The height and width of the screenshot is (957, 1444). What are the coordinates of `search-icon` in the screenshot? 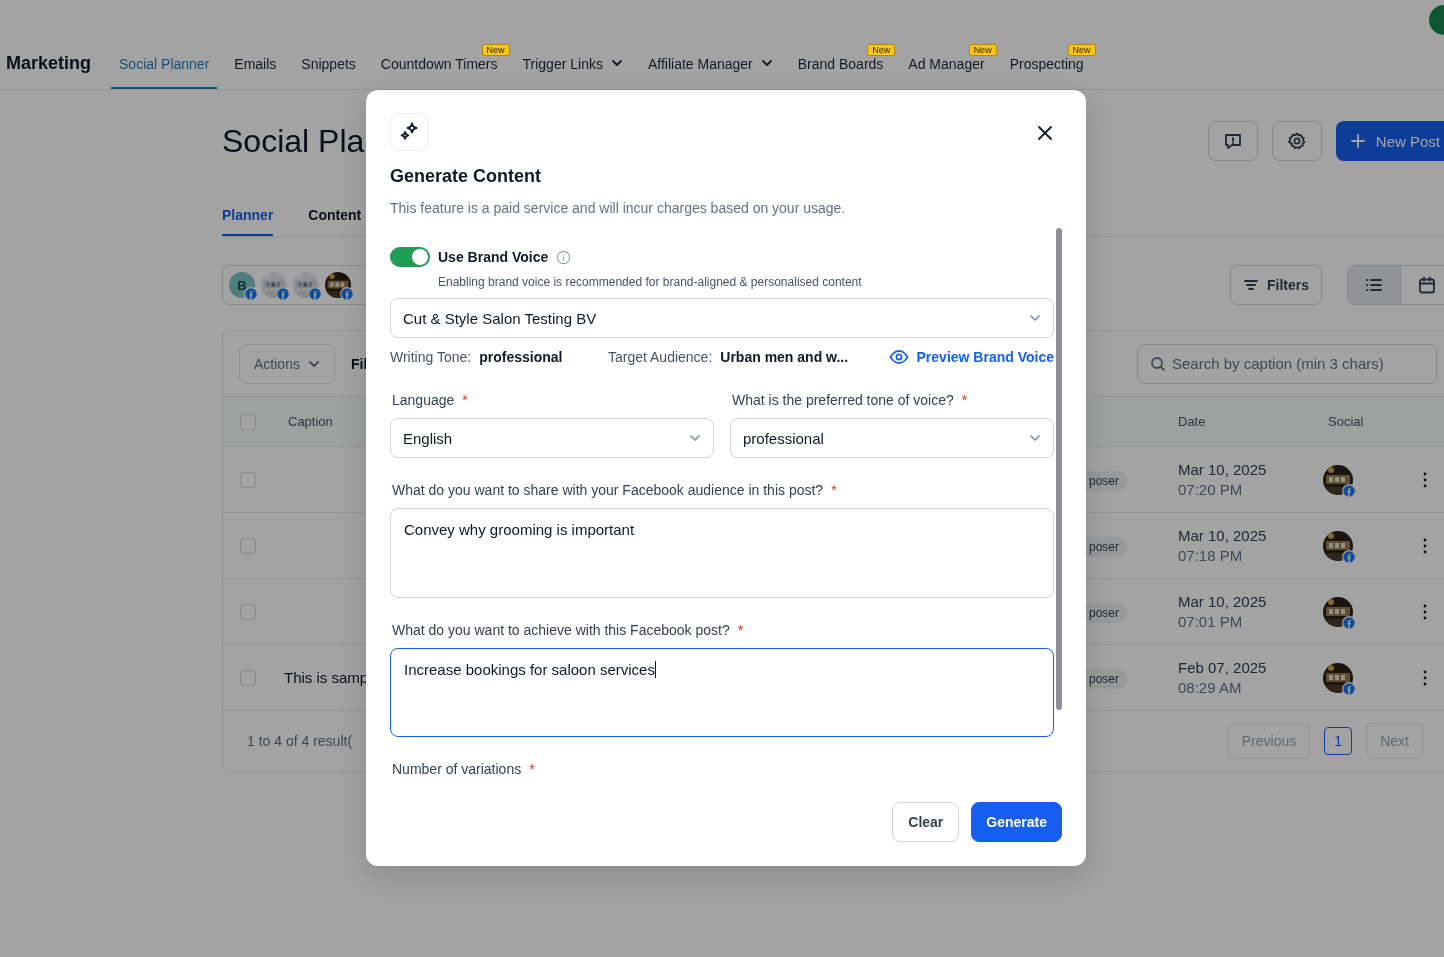 It's located at (1158, 363).